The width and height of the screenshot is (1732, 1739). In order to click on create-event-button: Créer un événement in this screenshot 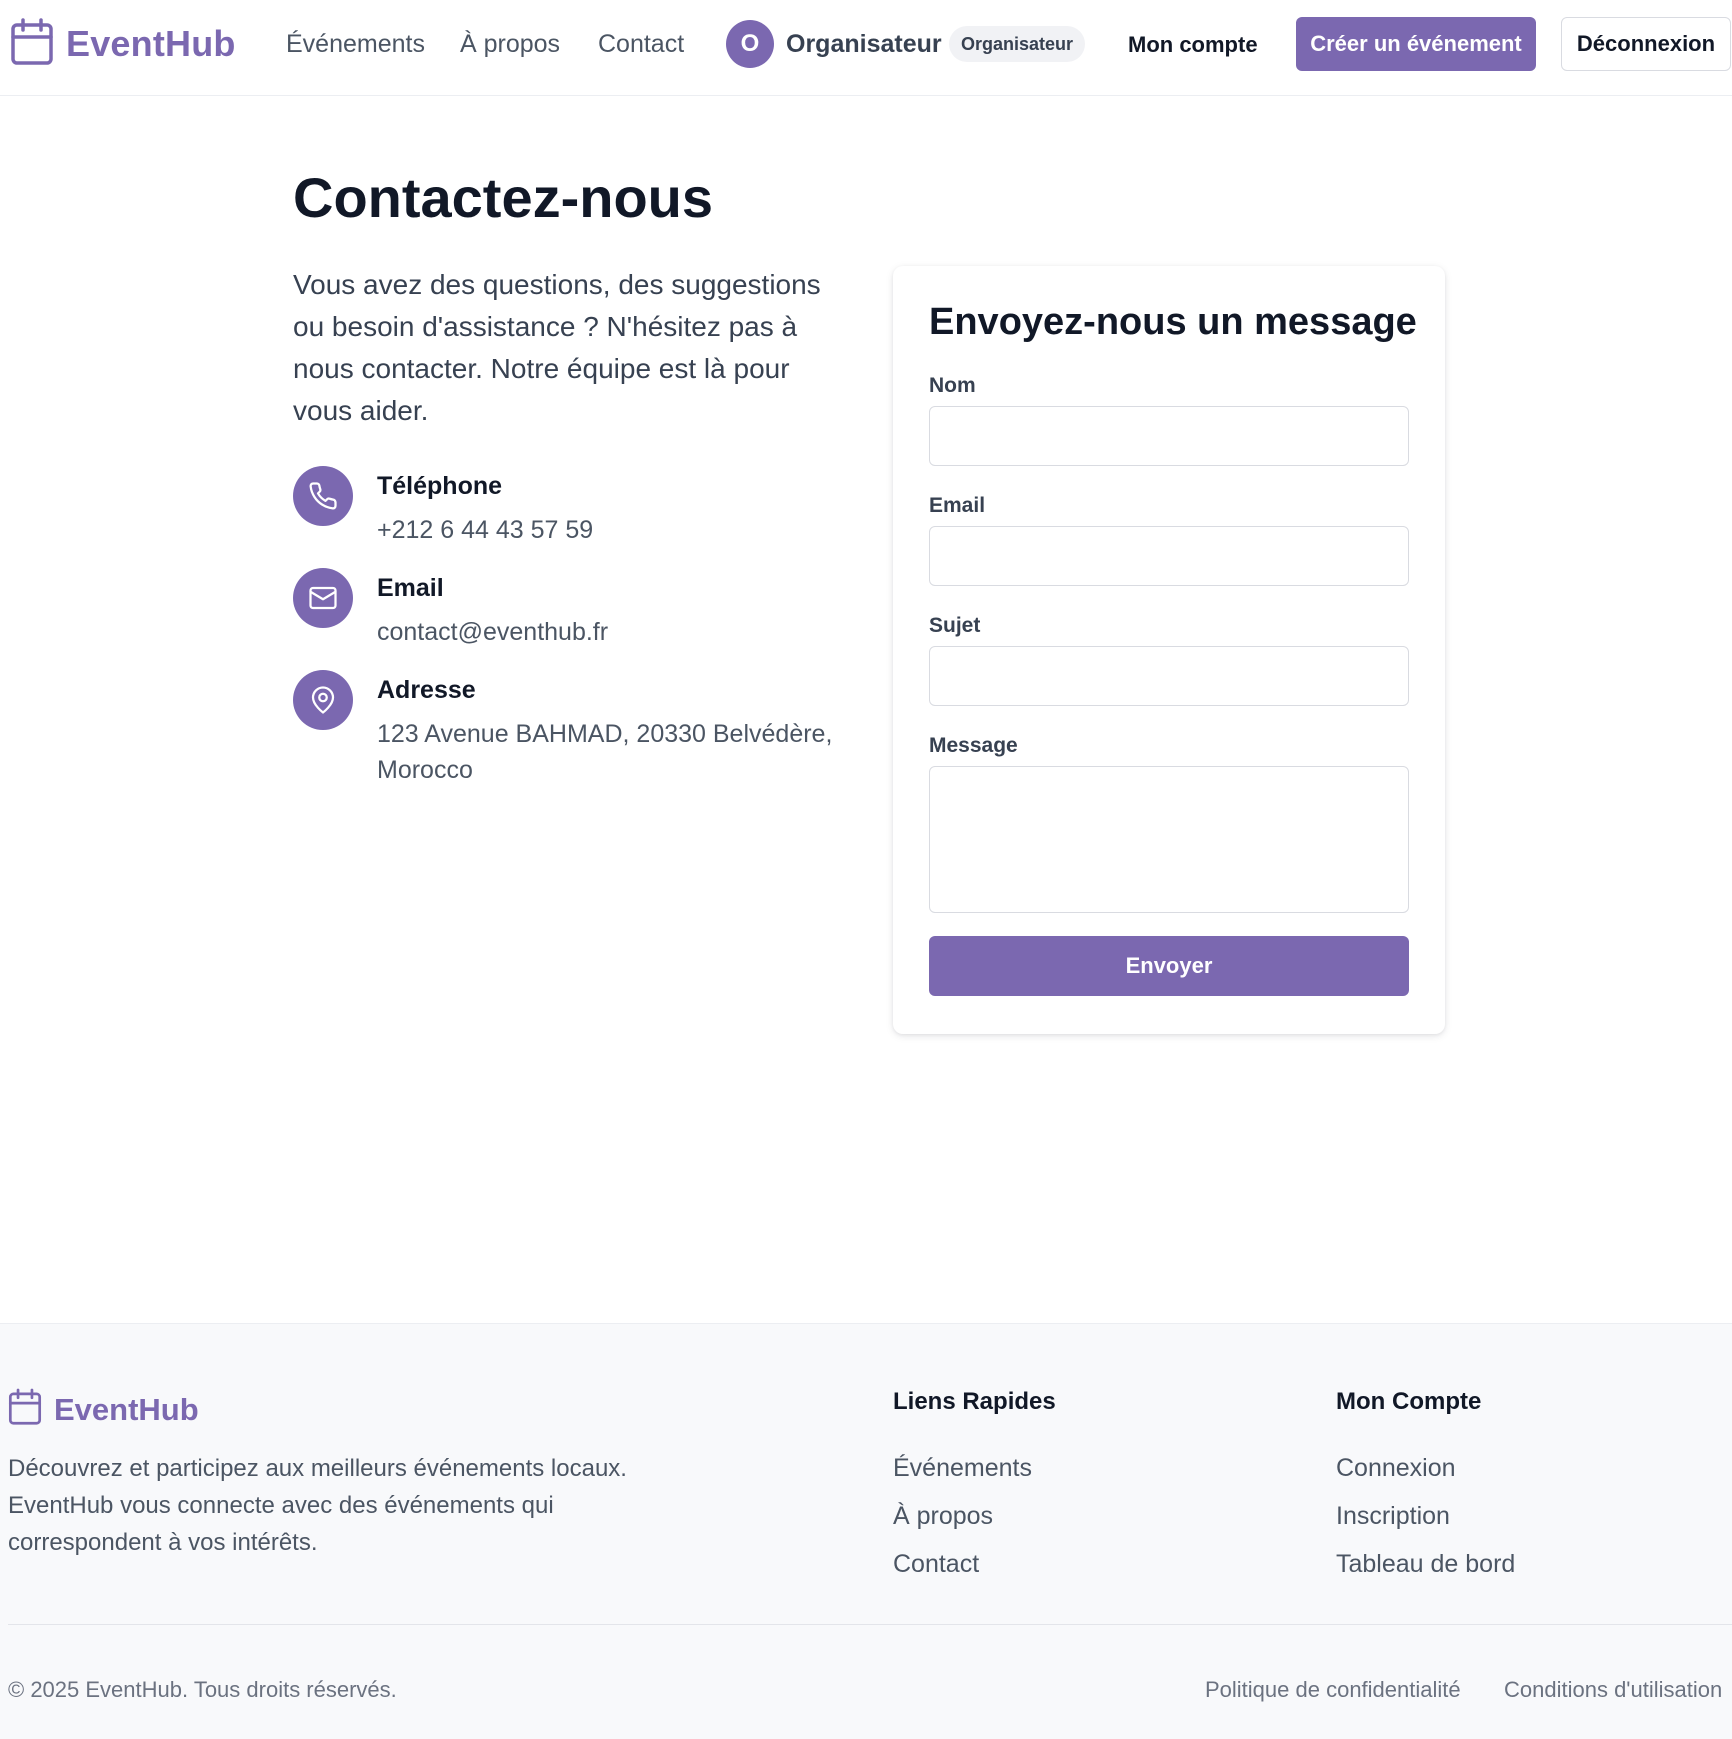, I will do `click(1416, 44)`.